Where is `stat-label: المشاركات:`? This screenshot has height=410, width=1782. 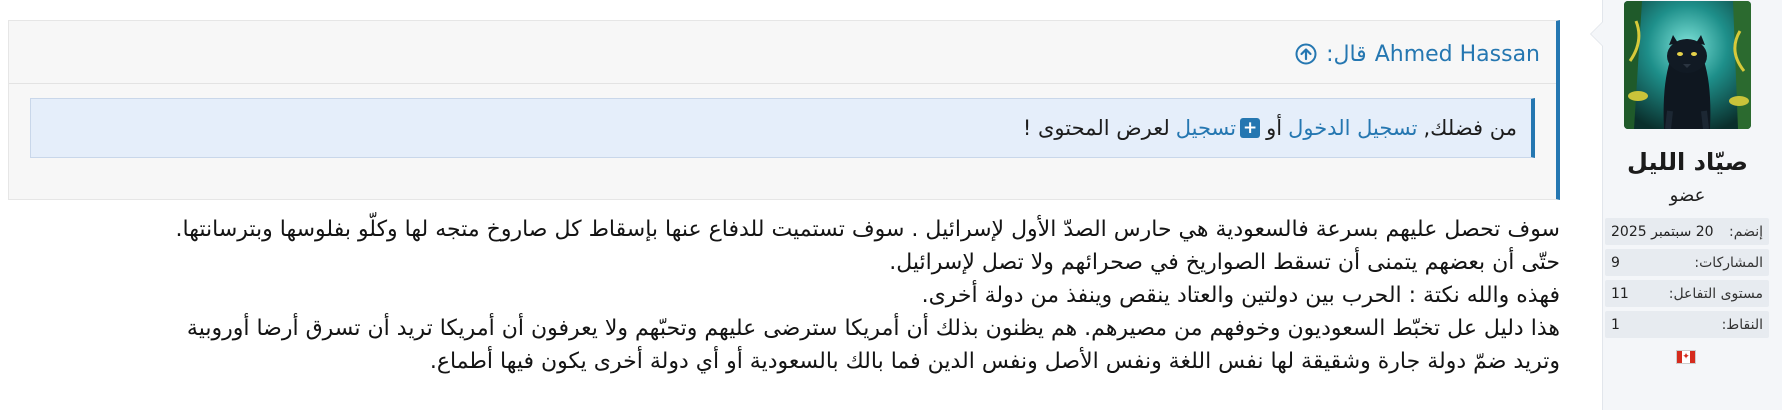 stat-label: المشاركات: is located at coordinates (1728, 262).